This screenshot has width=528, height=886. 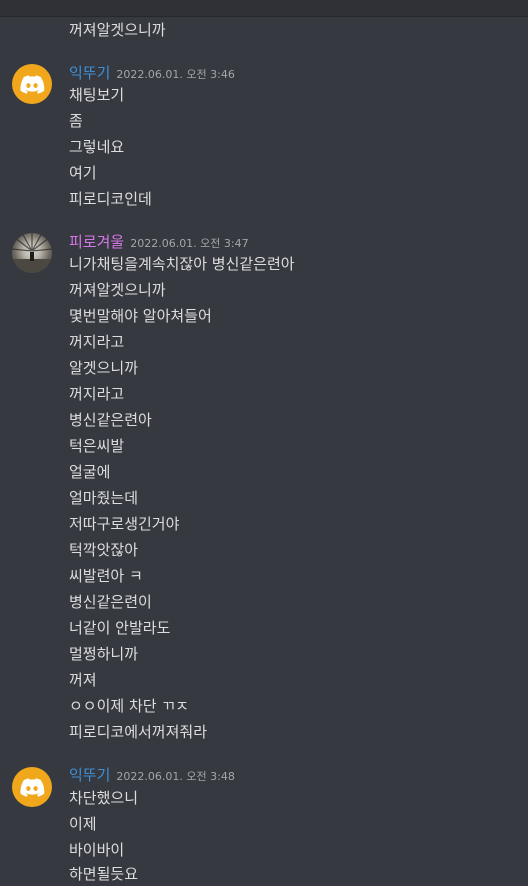 I want to click on message-header: 익뚜기 2022.06.01. 오전 3:46, so click(x=152, y=74).